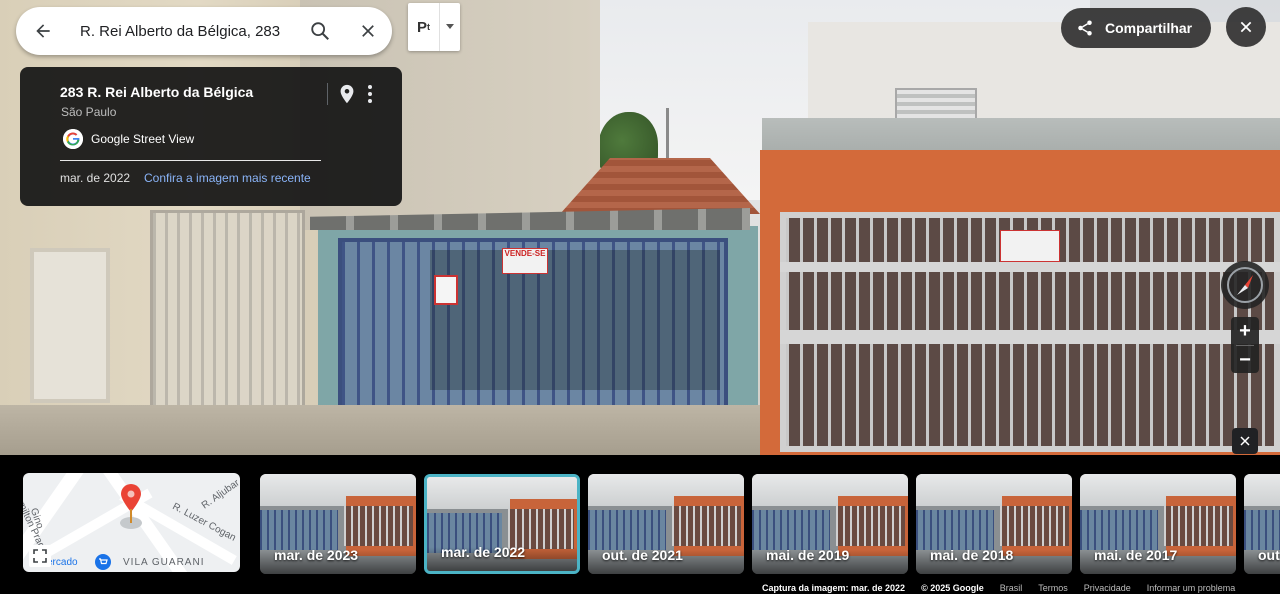  Describe the element at coordinates (834, 588) in the screenshot. I see `capture-info: Captura da imagem: mar. de 2022` at that location.